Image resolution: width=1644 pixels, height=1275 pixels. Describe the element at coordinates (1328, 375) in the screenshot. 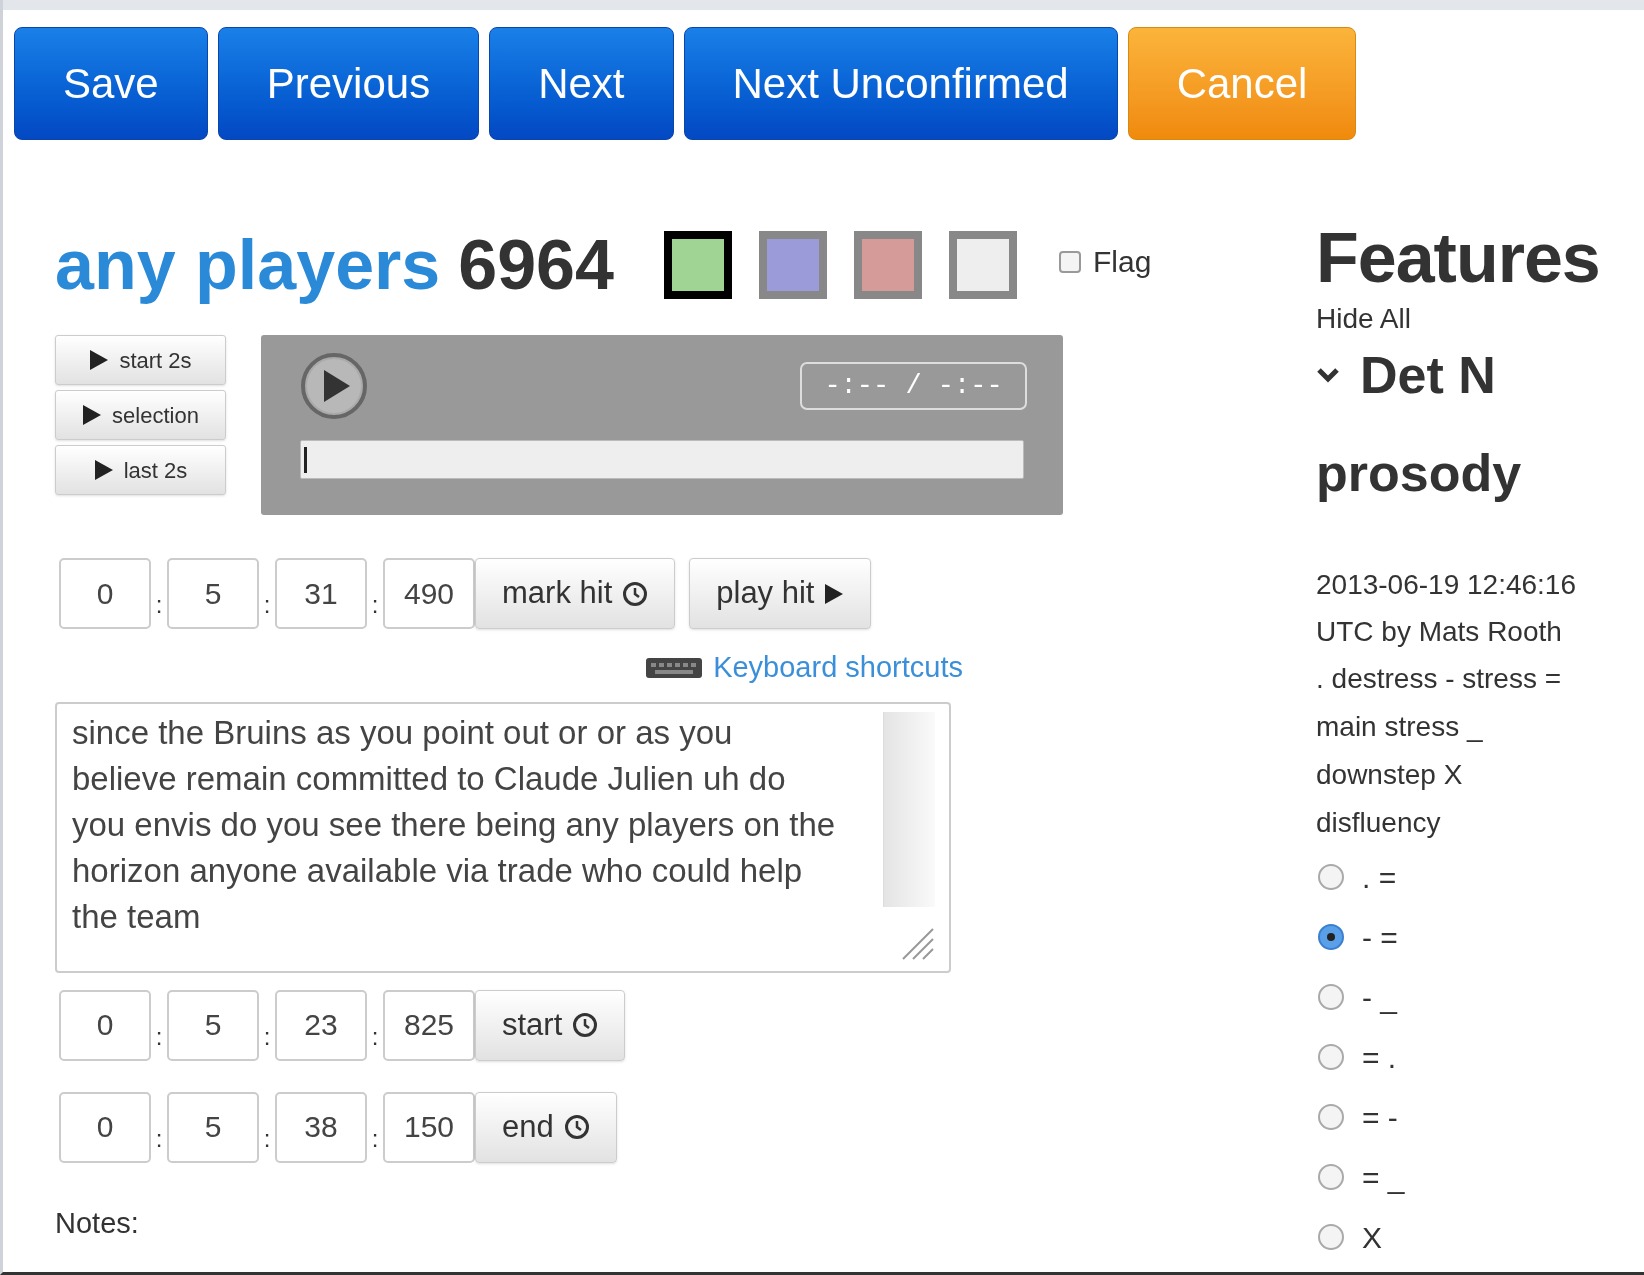

I see `chevron-down-icon` at that location.